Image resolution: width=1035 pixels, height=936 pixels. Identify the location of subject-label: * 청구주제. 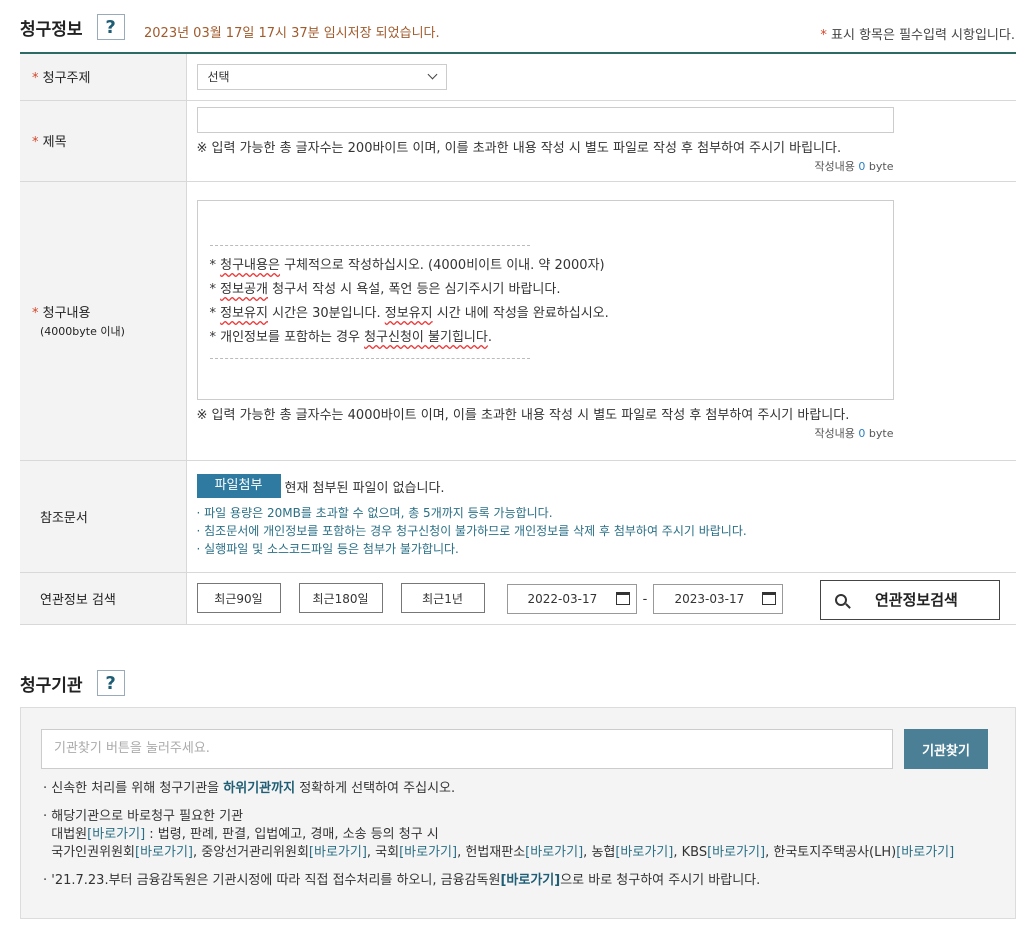
(103, 77).